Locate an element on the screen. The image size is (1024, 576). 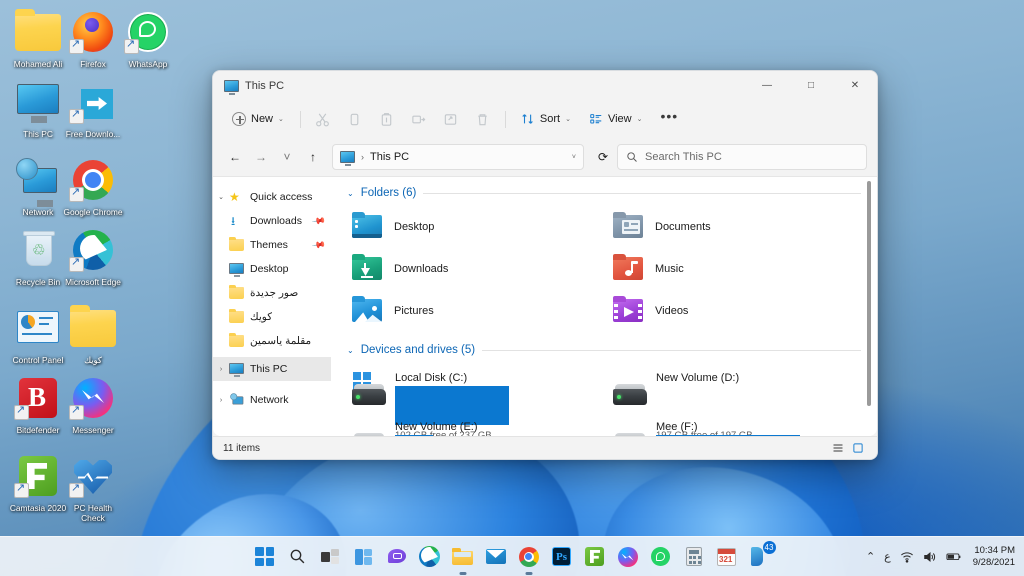
drive-item-mee-f: Mee (F:) 69.2 GB free of 244 GB is located at coordinates (734, 424).